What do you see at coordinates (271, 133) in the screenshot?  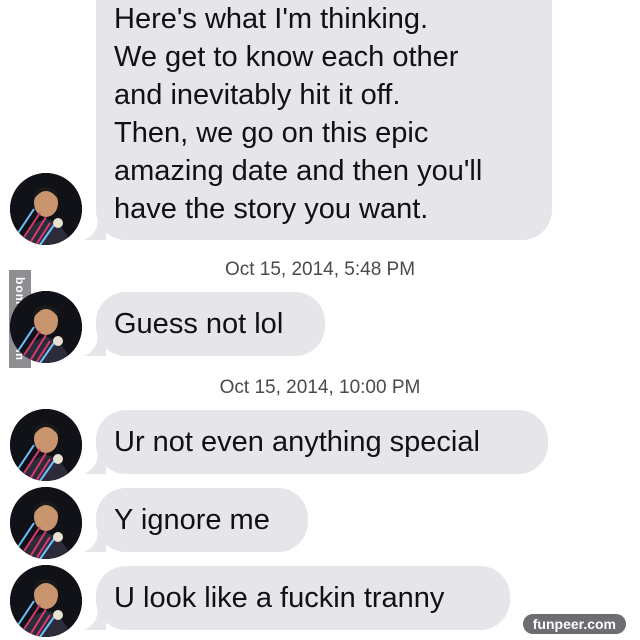 I see `message-line: Then, we go on this epic` at bounding box center [271, 133].